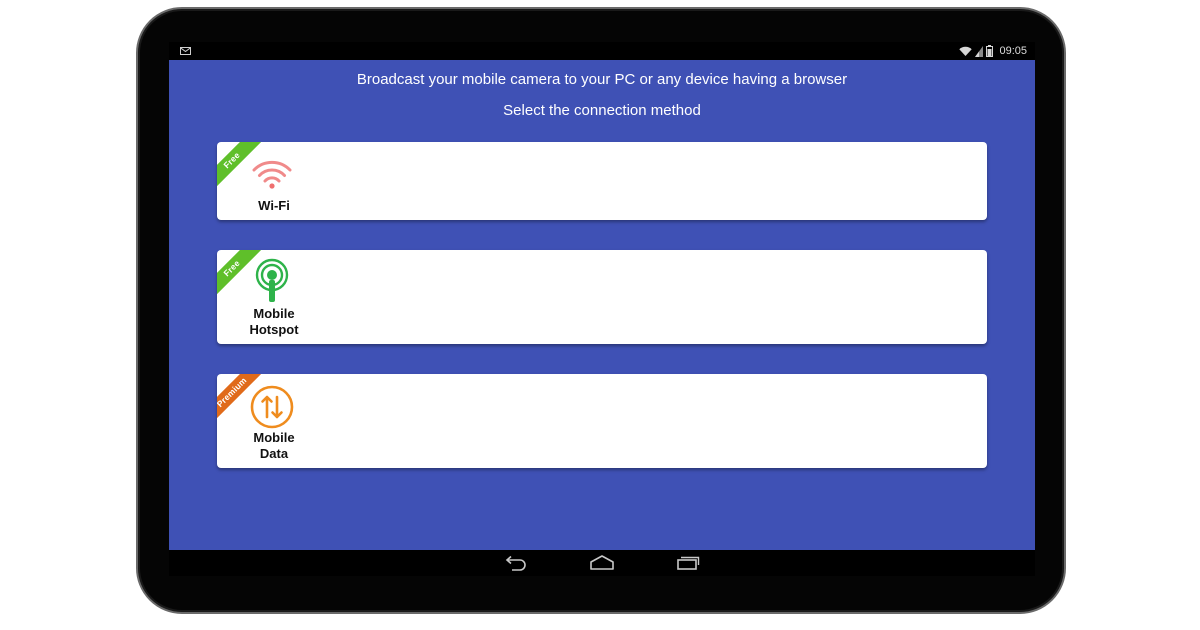  I want to click on option-card-mobile-data: Premium Mobile Data, so click(602, 421).